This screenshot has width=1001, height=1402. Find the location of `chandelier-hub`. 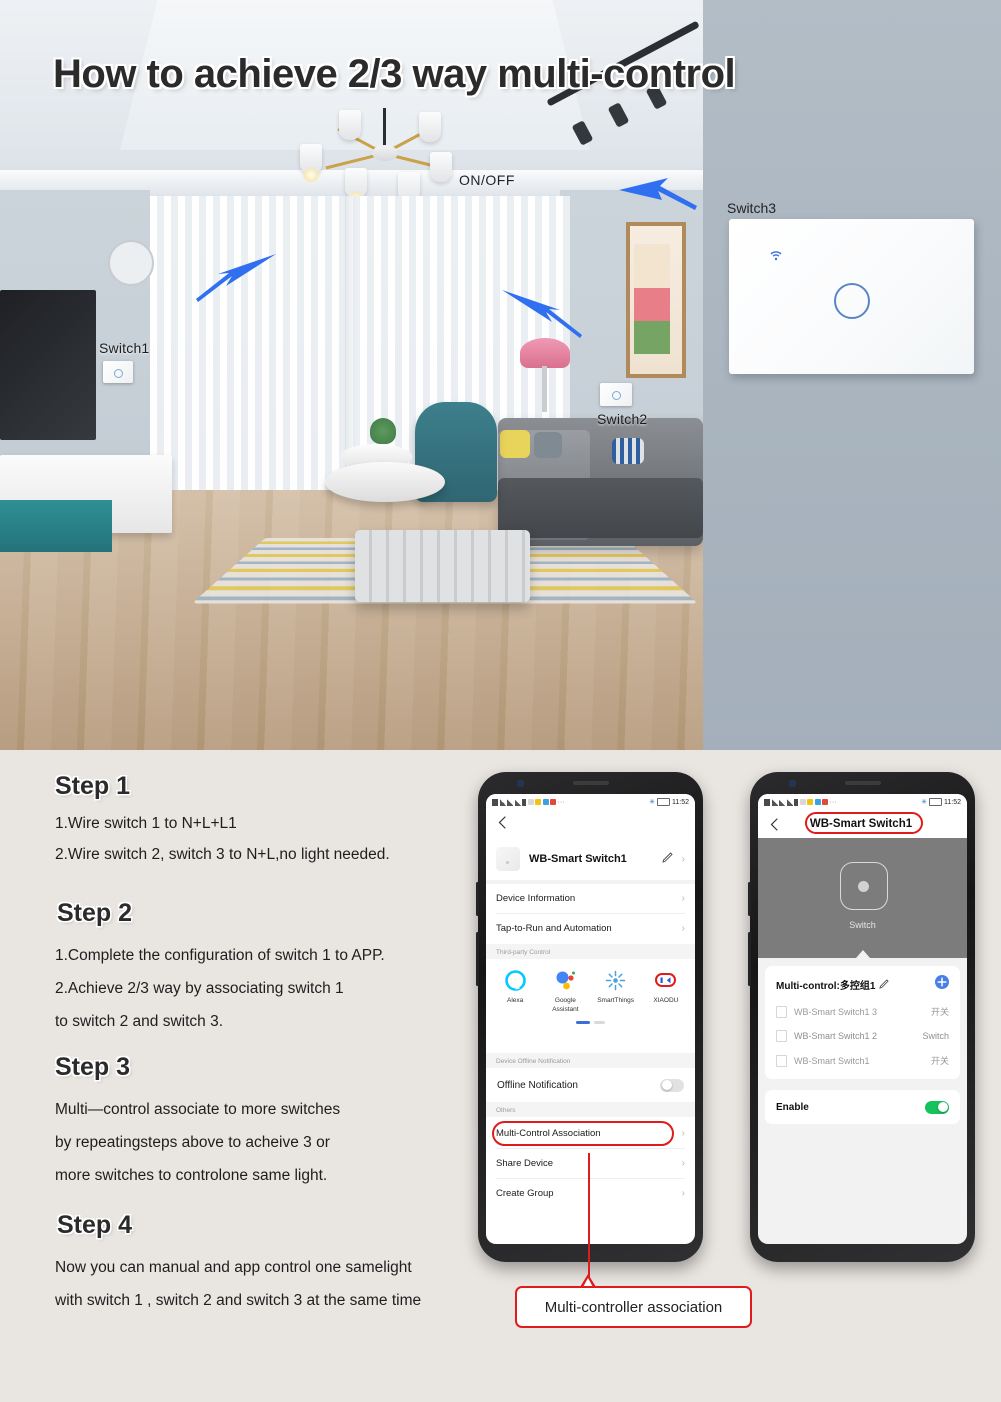

chandelier-hub is located at coordinates (385, 153).